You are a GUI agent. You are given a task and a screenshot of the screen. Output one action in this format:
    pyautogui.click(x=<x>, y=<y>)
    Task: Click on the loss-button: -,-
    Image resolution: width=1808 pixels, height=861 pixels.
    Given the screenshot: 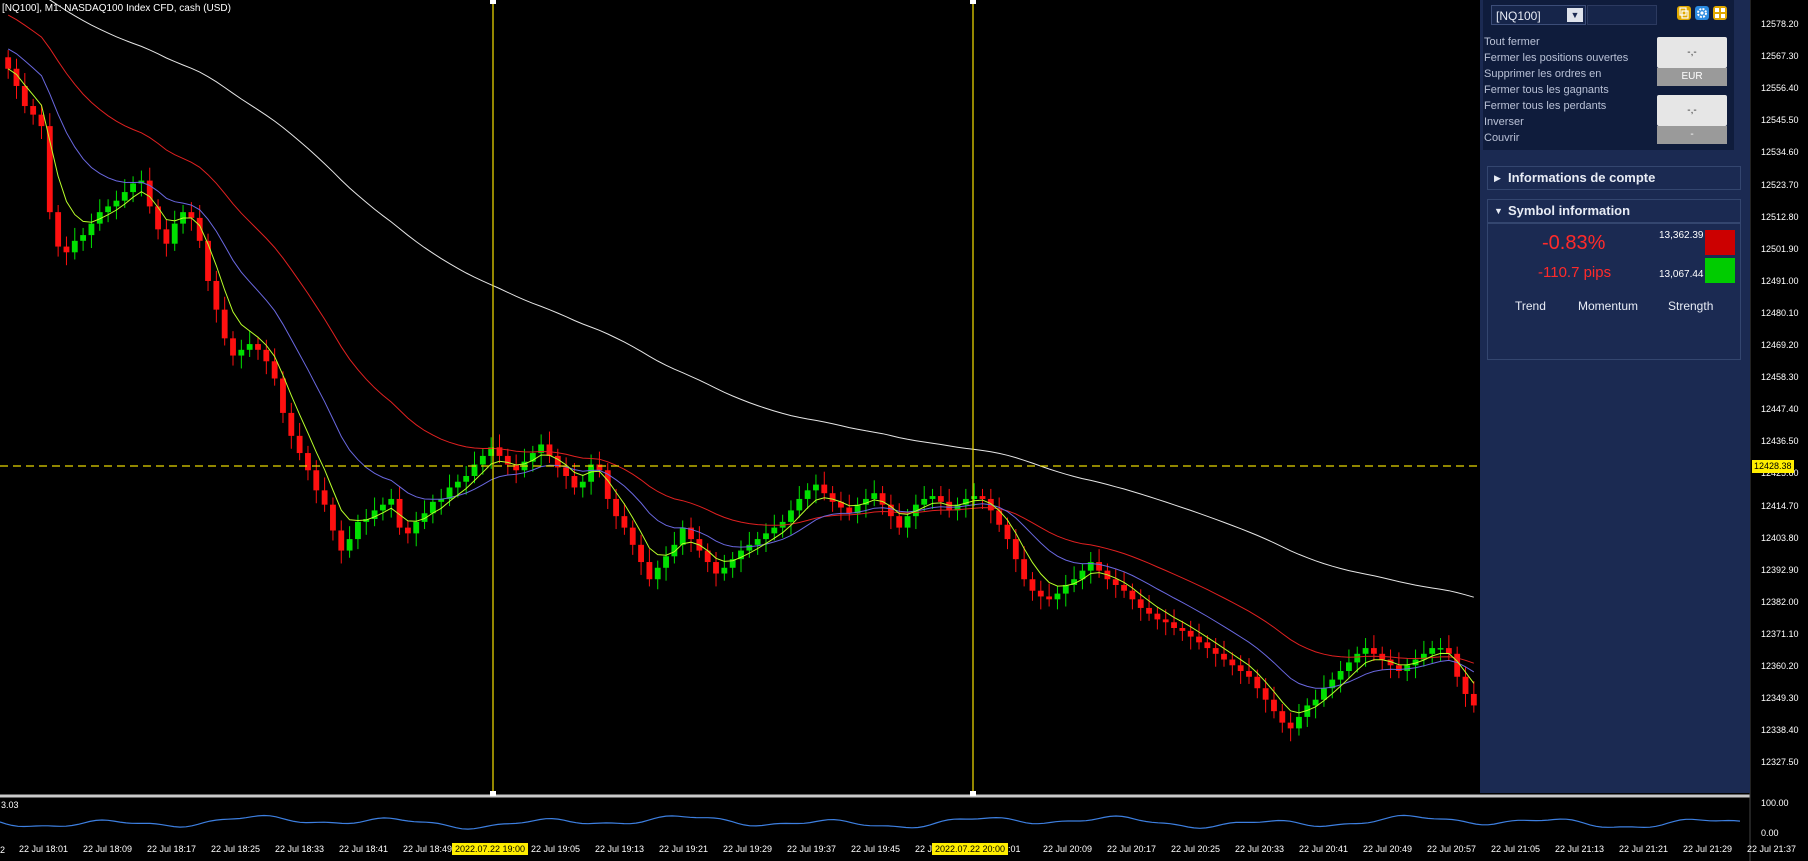 What is the action you would take?
    pyautogui.click(x=1692, y=110)
    